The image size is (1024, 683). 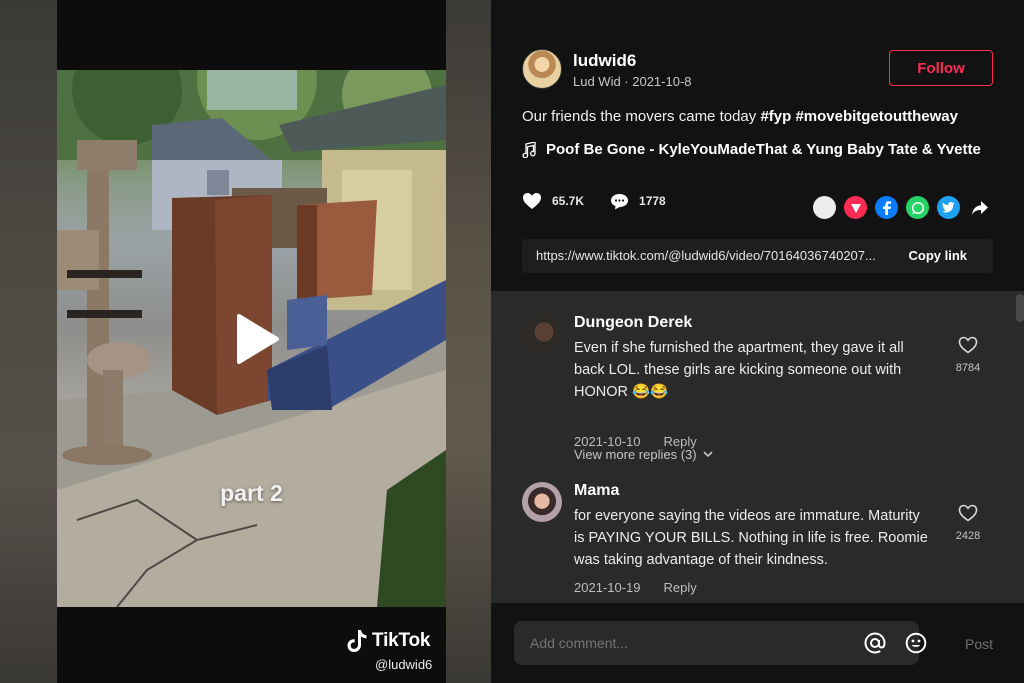 I want to click on comment-like-count: 8784, so click(x=968, y=368).